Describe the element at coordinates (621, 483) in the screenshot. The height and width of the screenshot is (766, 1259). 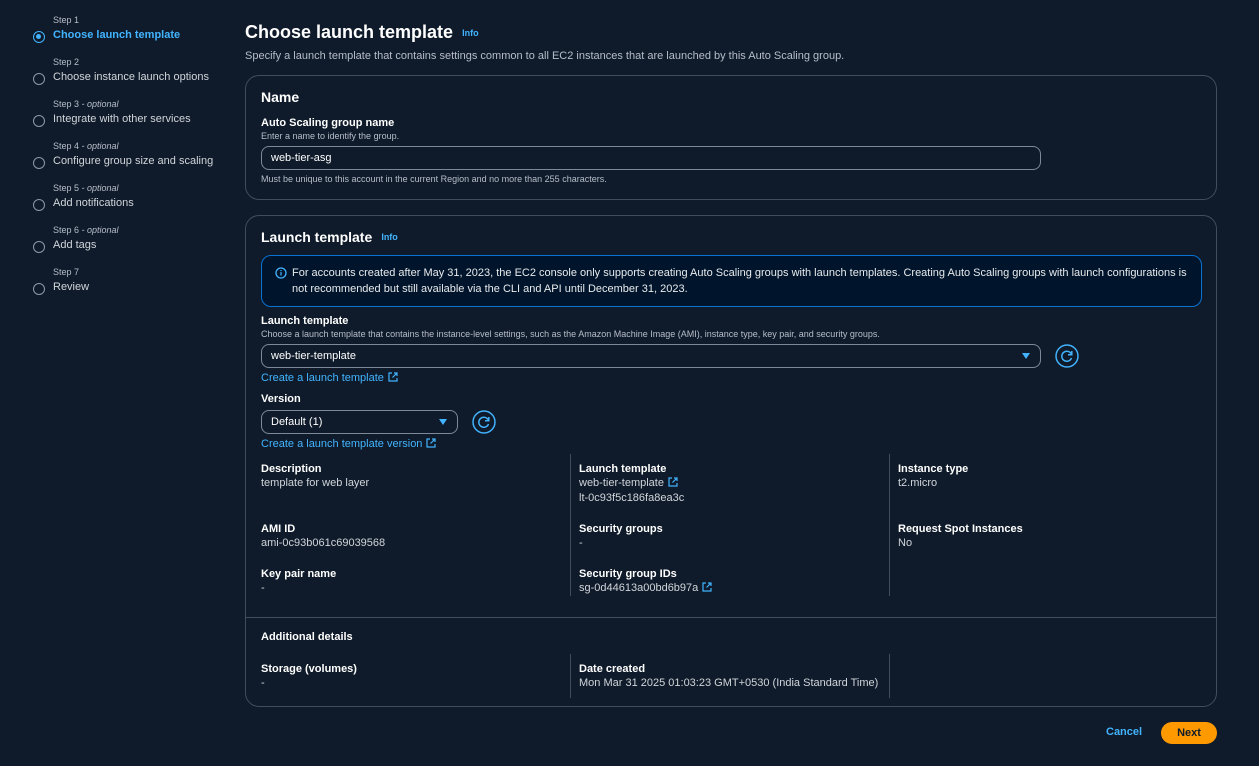
I see `launch-template-detail-link-text: web-tier-template` at that location.